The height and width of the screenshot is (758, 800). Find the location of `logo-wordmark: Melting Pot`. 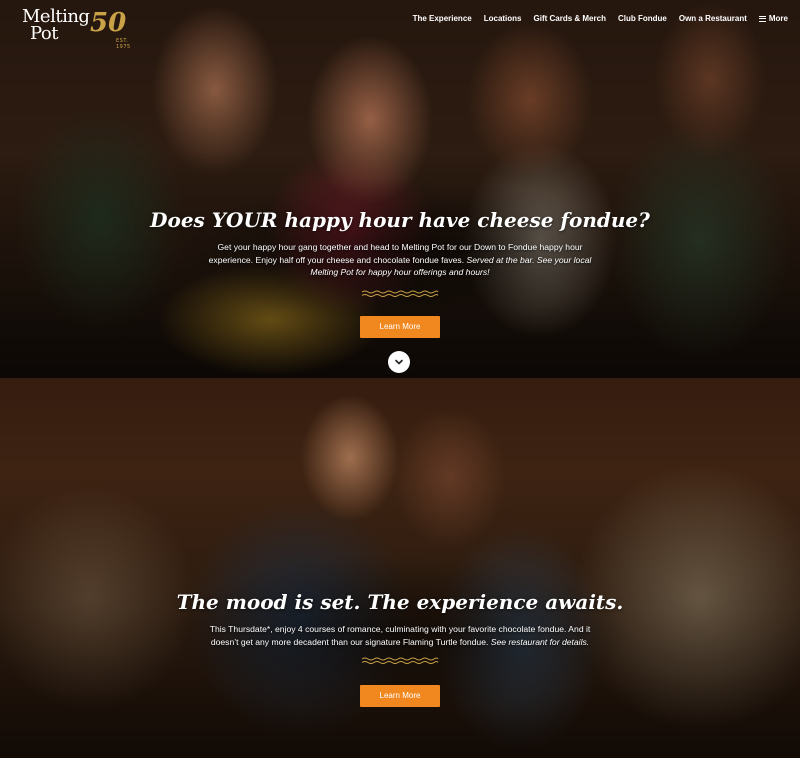

logo-wordmark: Melting Pot is located at coordinates (56, 26).